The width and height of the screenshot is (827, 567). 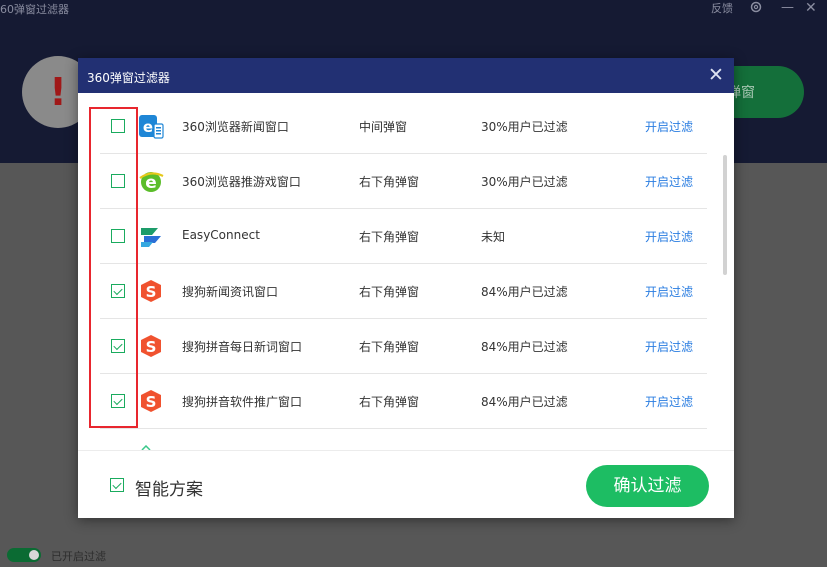 I want to click on table-row: S 搜狗拼音每日新词窗口 右下角弹窗 84%用户已过滤 开启过滤, so click(x=403, y=346).